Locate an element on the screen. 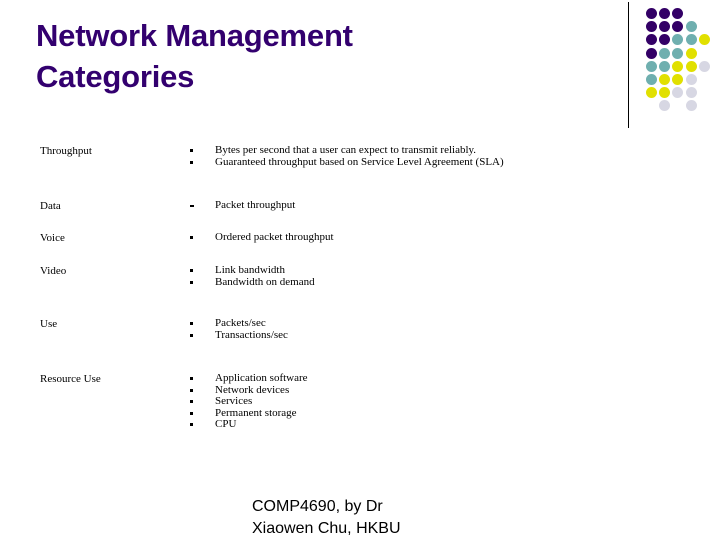  bullet-item-label: Services is located at coordinates (234, 401).